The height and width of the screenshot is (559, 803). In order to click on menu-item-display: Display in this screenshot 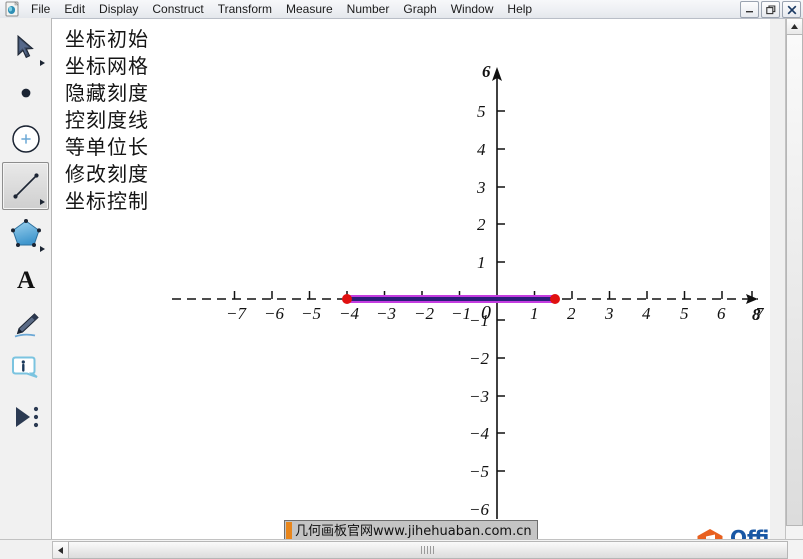, I will do `click(118, 9)`.